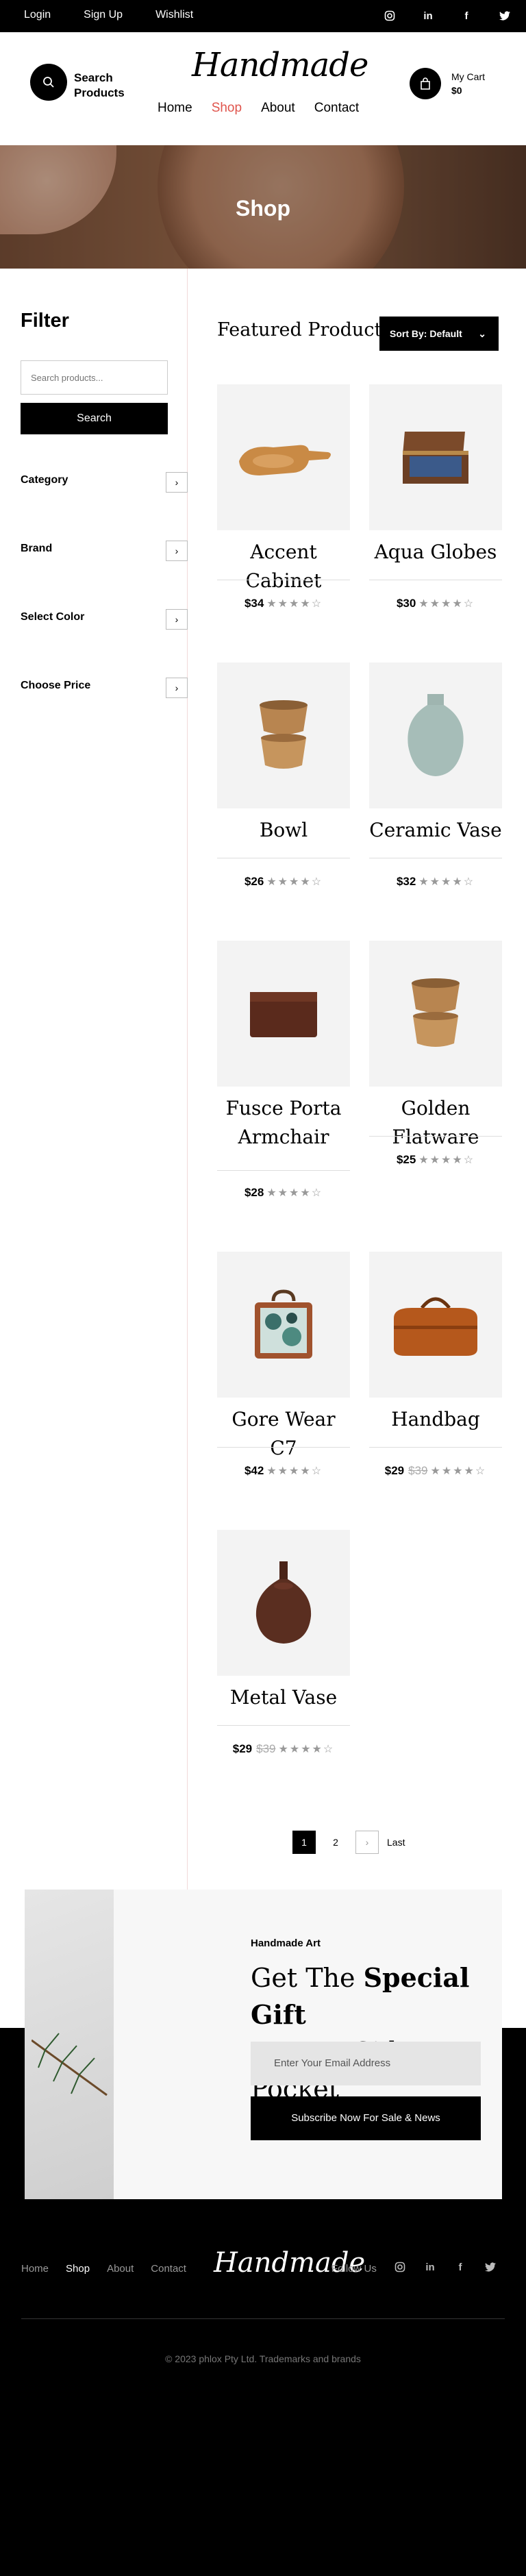 The image size is (526, 2576). What do you see at coordinates (263, 2318) in the screenshot?
I see `footer-divider` at bounding box center [263, 2318].